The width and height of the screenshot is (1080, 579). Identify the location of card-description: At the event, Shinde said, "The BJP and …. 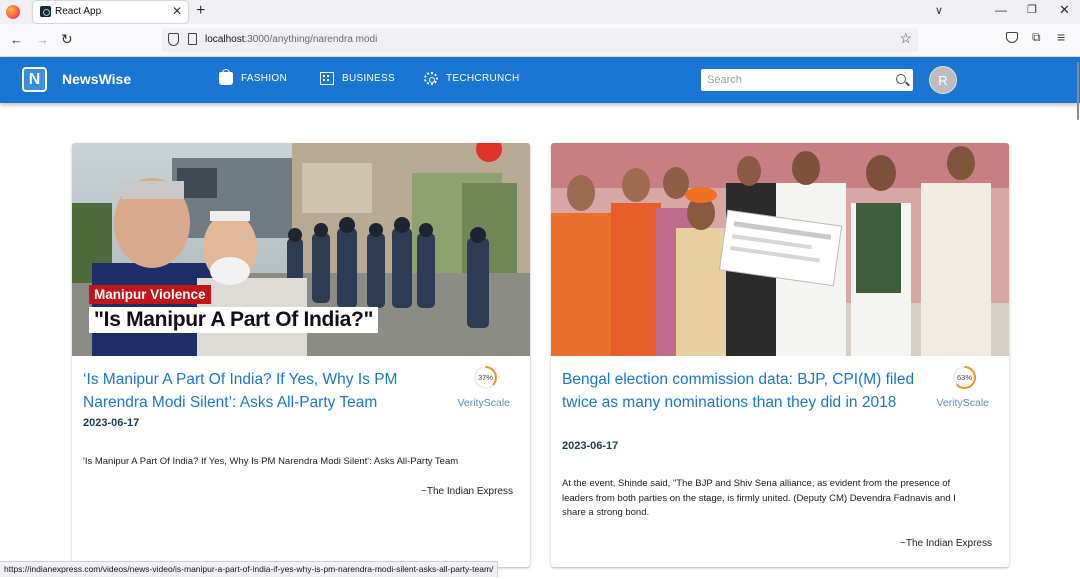
(759, 498).